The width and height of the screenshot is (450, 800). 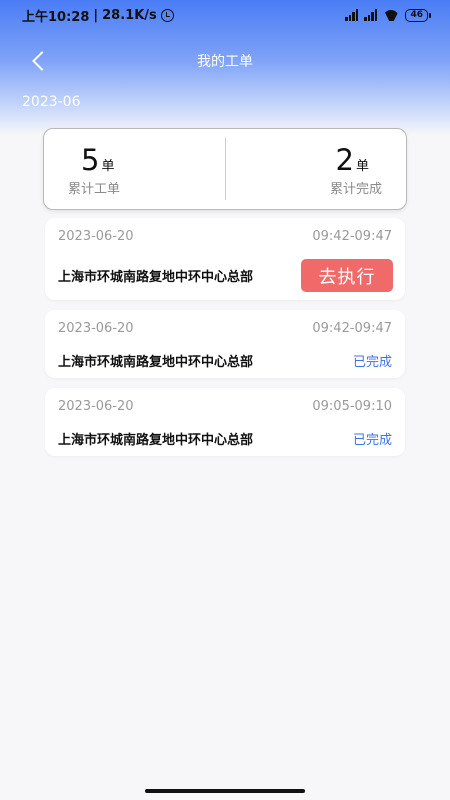 I want to click on status-bar: 上午10:28 | 28.1K/s 46, so click(x=225, y=15).